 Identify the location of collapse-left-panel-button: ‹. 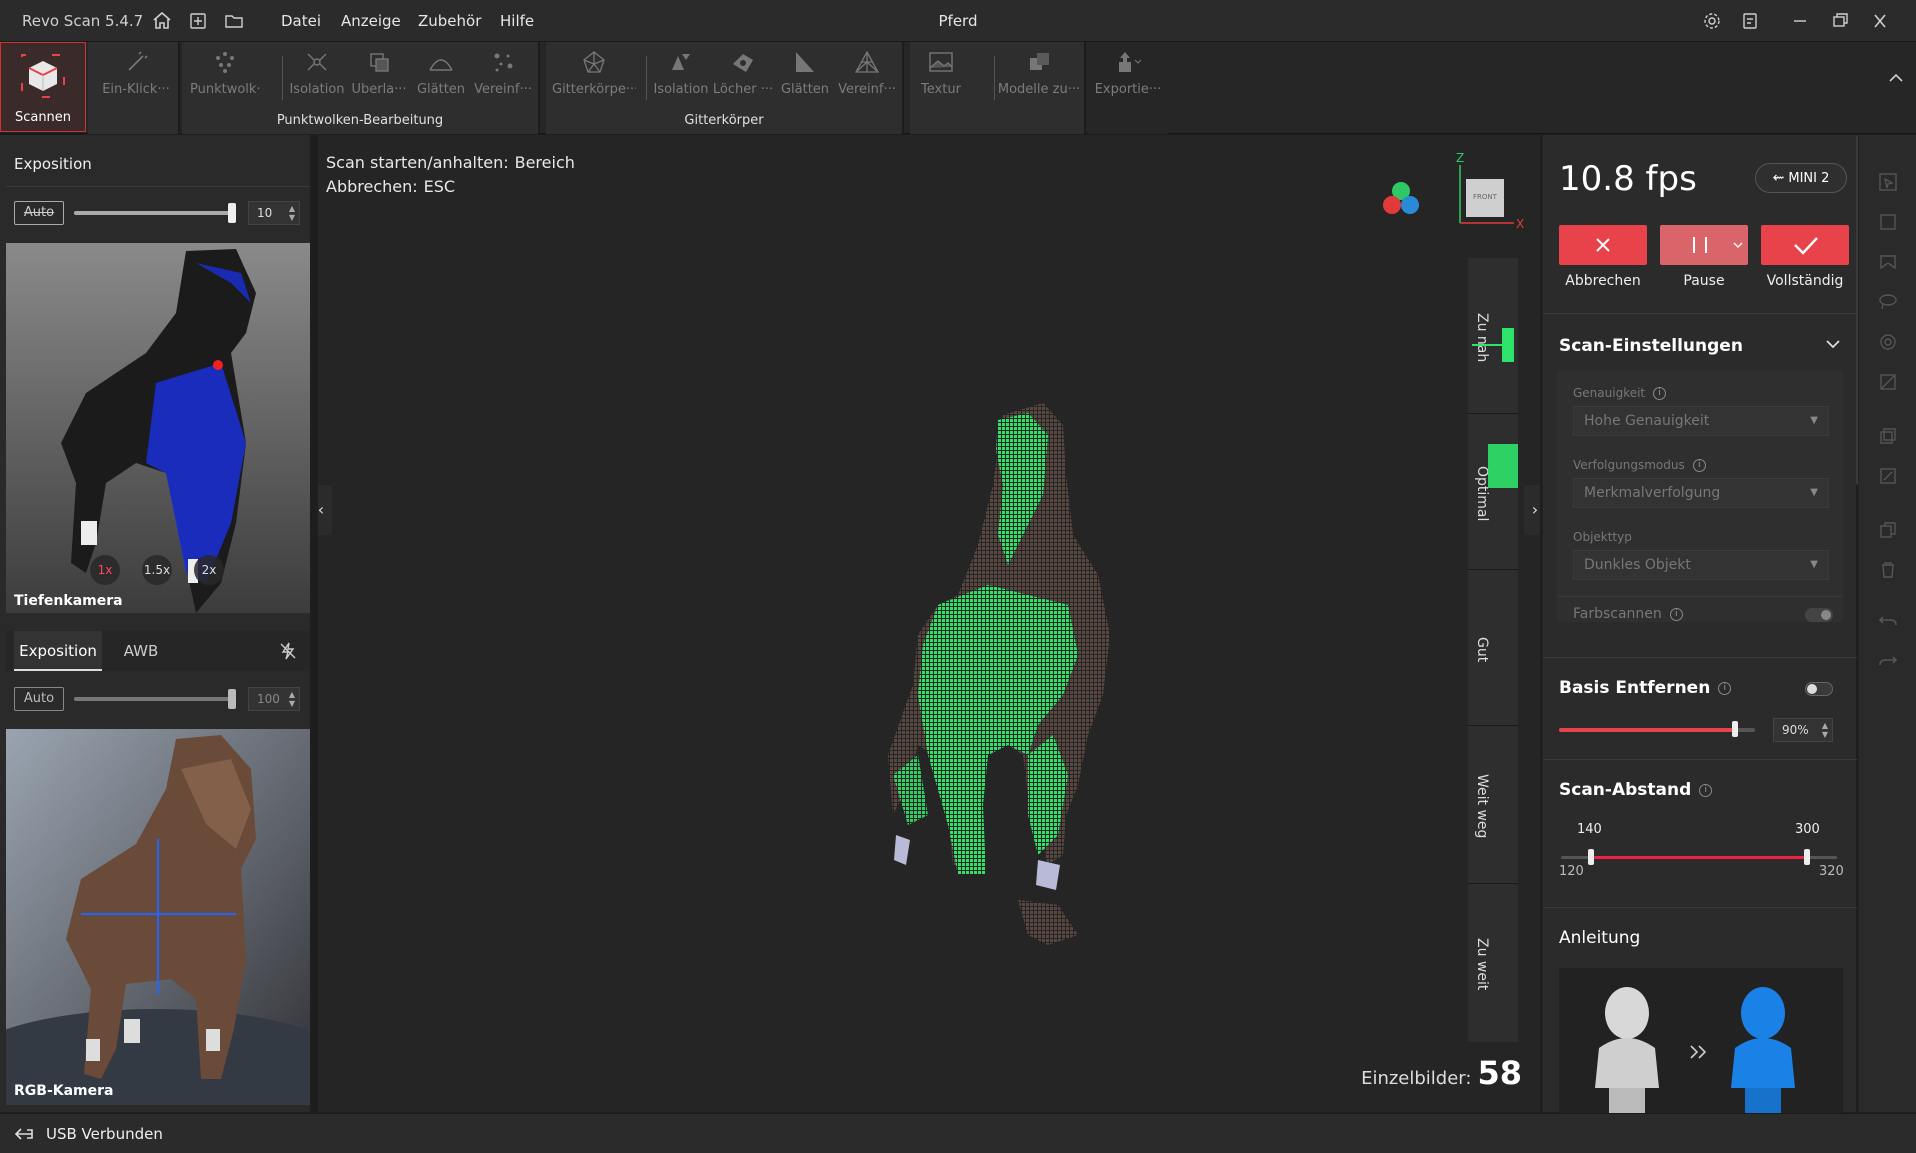
(325, 510).